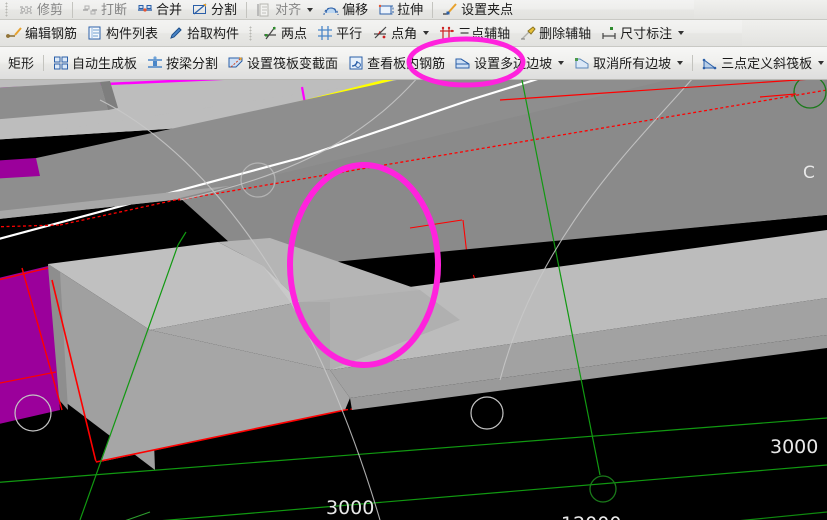 Image resolution: width=827 pixels, height=520 pixels. What do you see at coordinates (609, 33) in the screenshot?
I see `dimension-icon` at bounding box center [609, 33].